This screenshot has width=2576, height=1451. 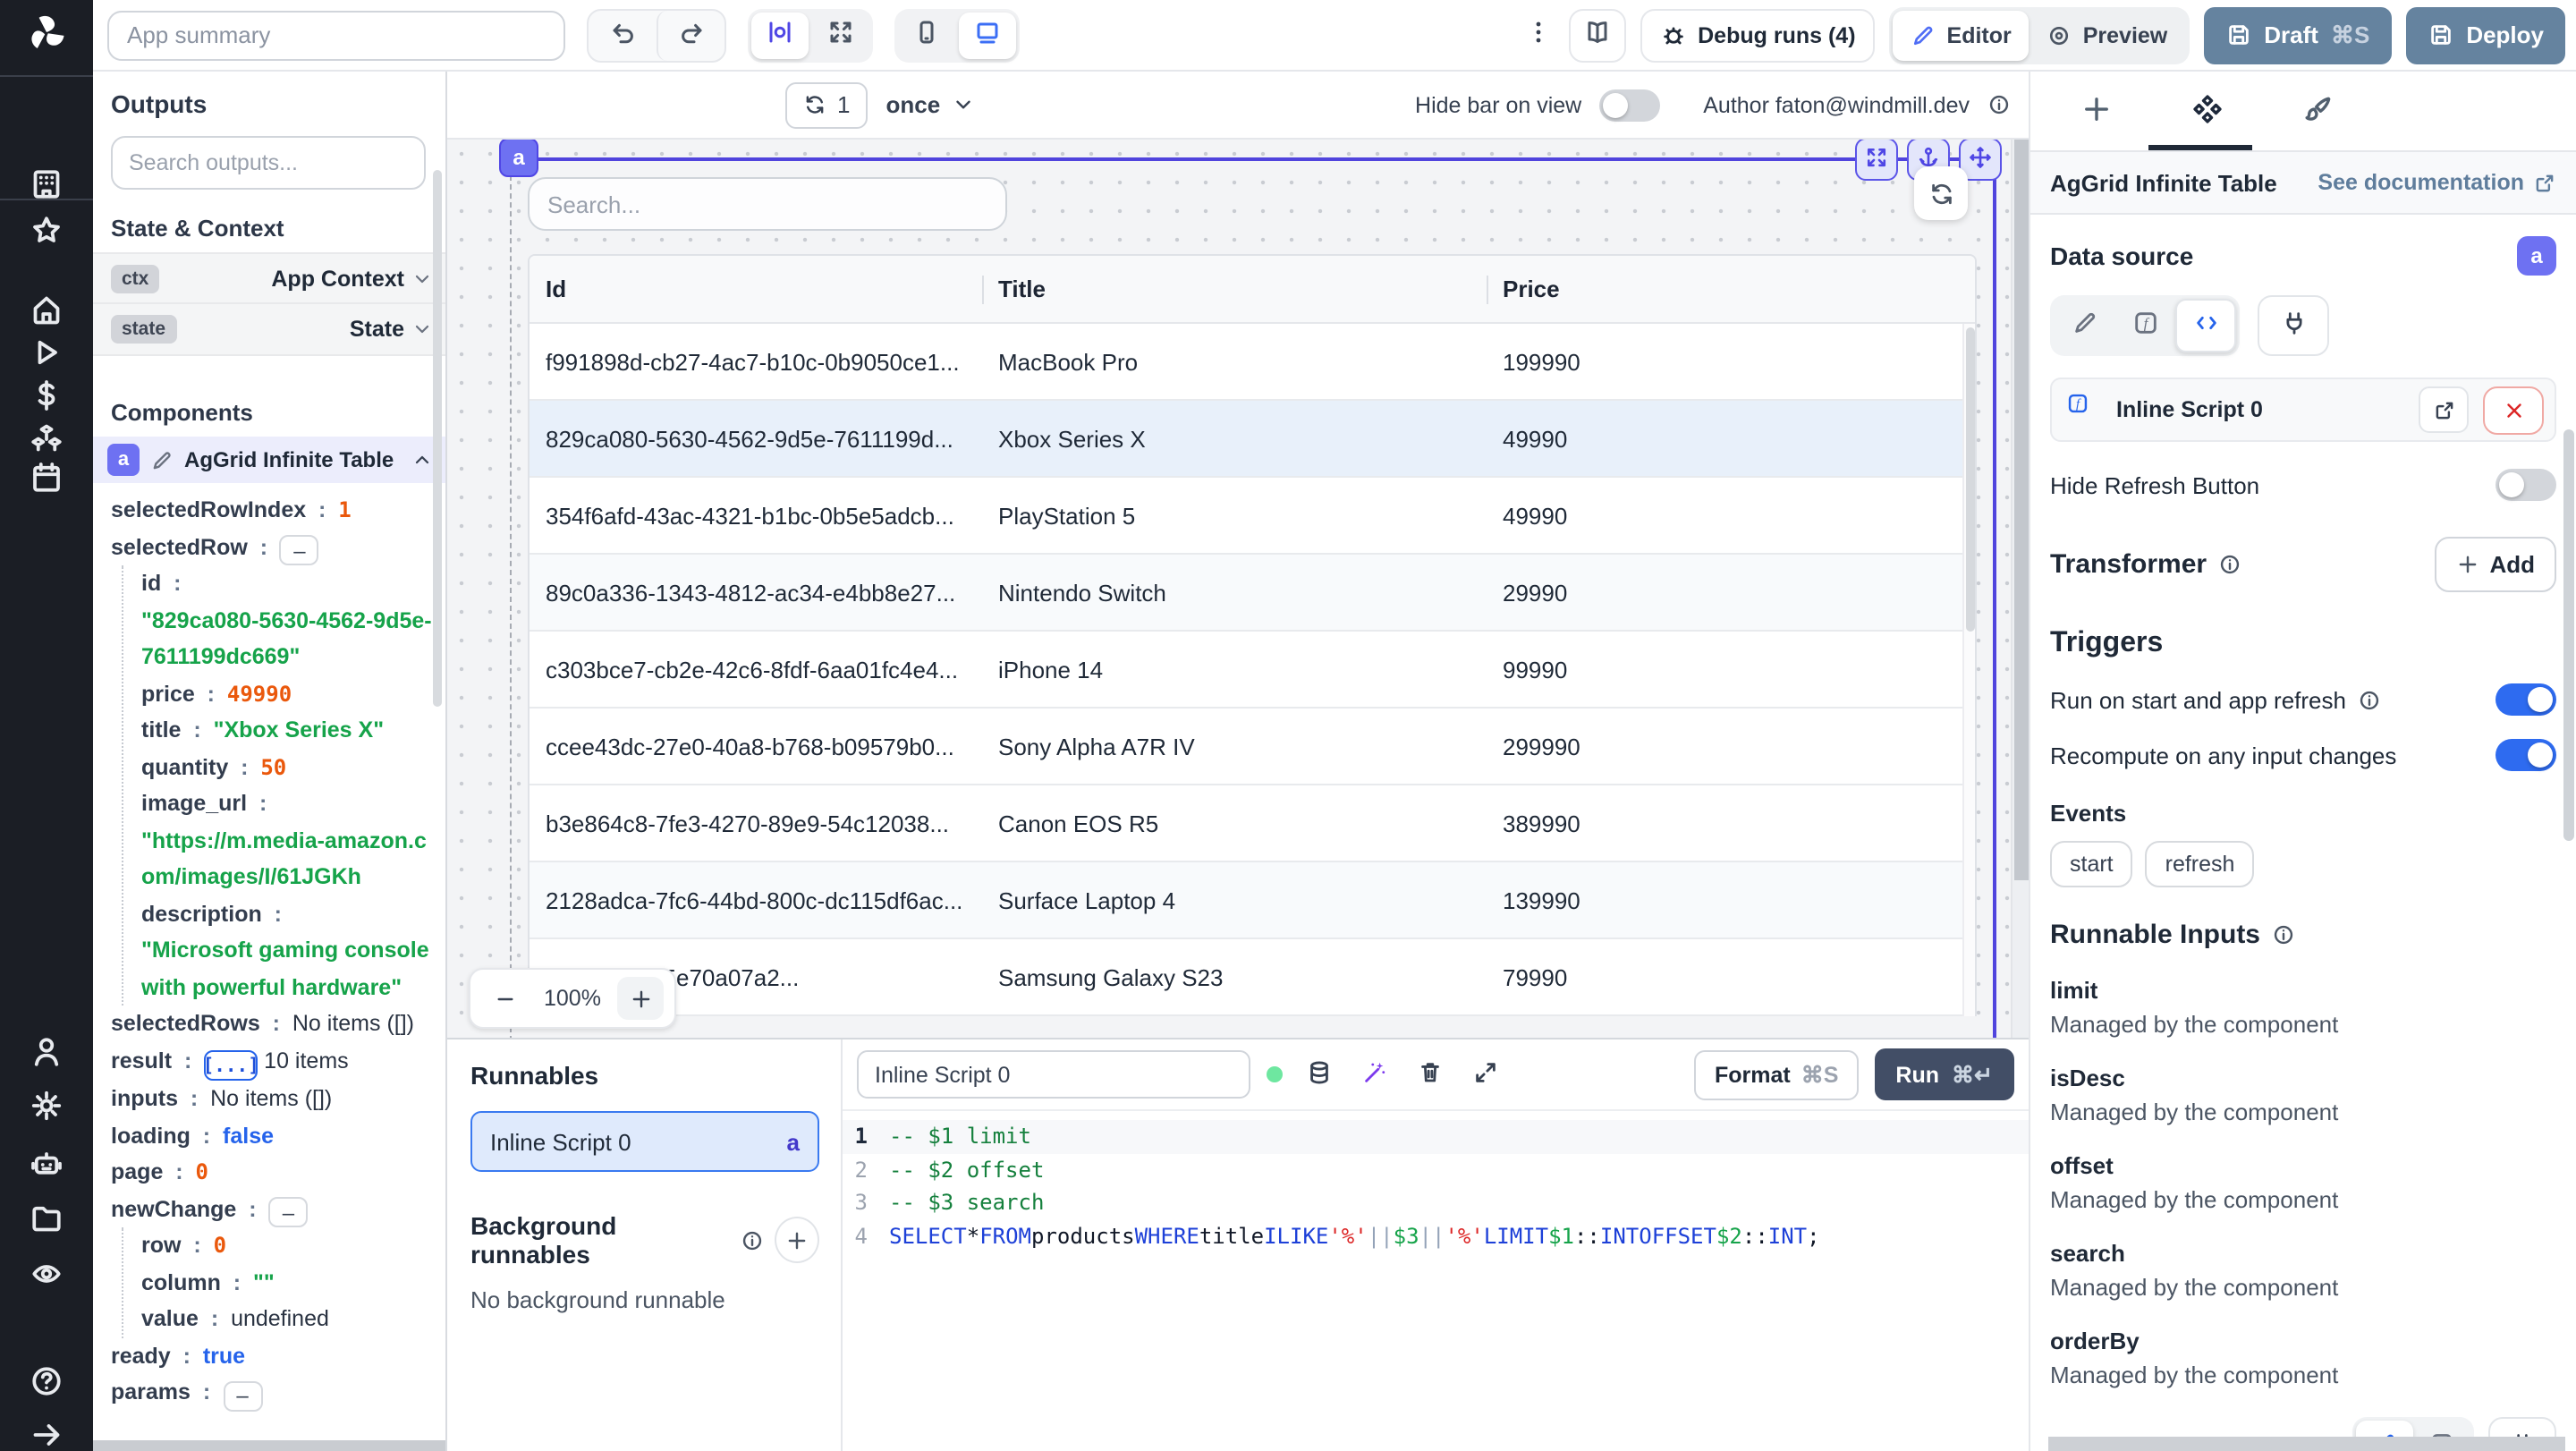 What do you see at coordinates (274, 1356) in the screenshot?
I see `tree-row: ready : true` at bounding box center [274, 1356].